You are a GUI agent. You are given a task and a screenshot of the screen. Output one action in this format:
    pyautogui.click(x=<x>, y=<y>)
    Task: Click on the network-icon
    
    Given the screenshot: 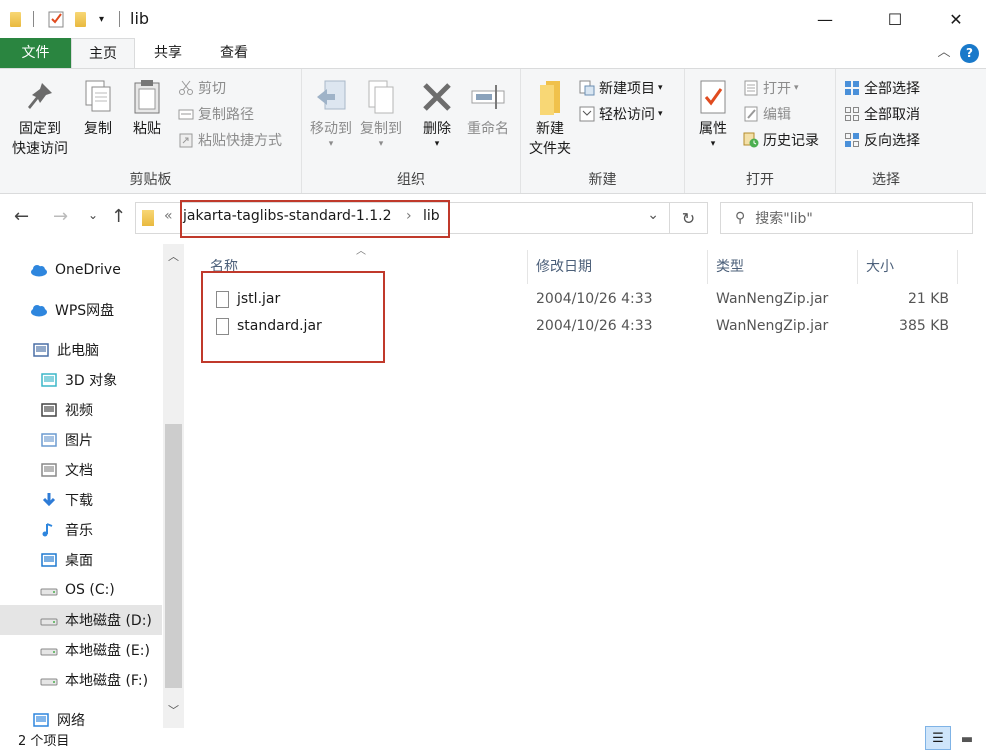 What is the action you would take?
    pyautogui.click(x=41, y=720)
    